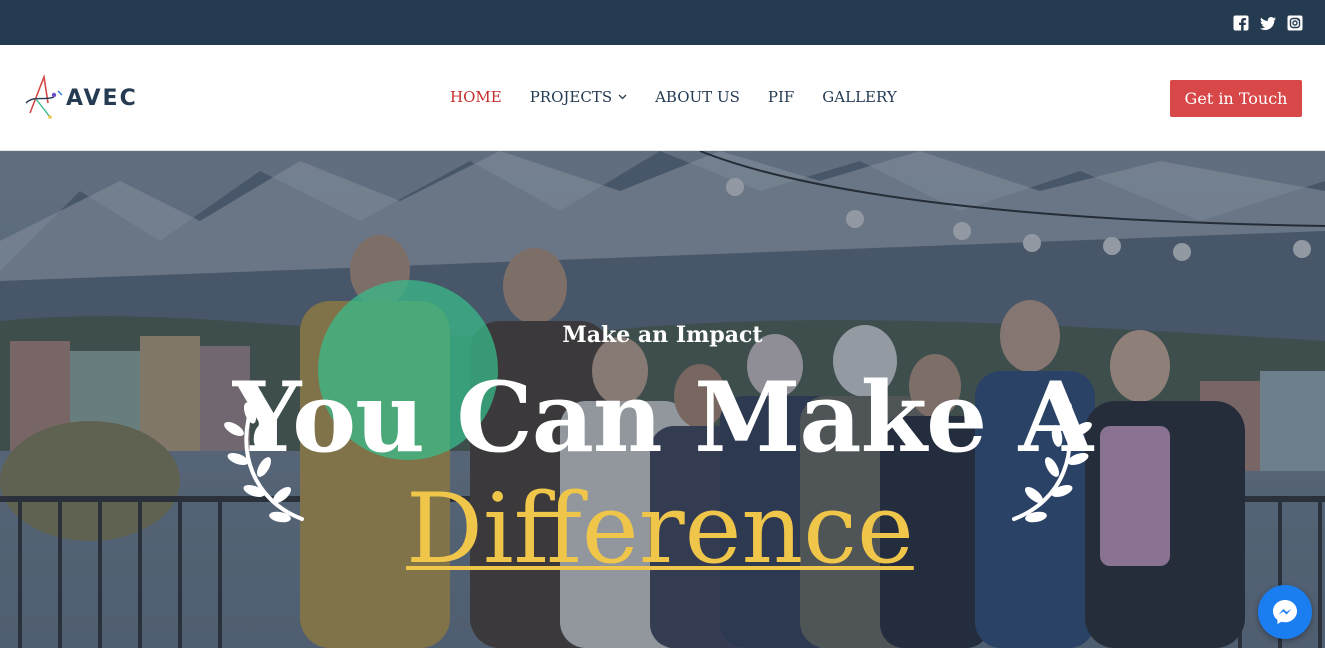 The width and height of the screenshot is (1325, 648). Describe the element at coordinates (1241, 23) in the screenshot. I see `facebook-icon` at that location.